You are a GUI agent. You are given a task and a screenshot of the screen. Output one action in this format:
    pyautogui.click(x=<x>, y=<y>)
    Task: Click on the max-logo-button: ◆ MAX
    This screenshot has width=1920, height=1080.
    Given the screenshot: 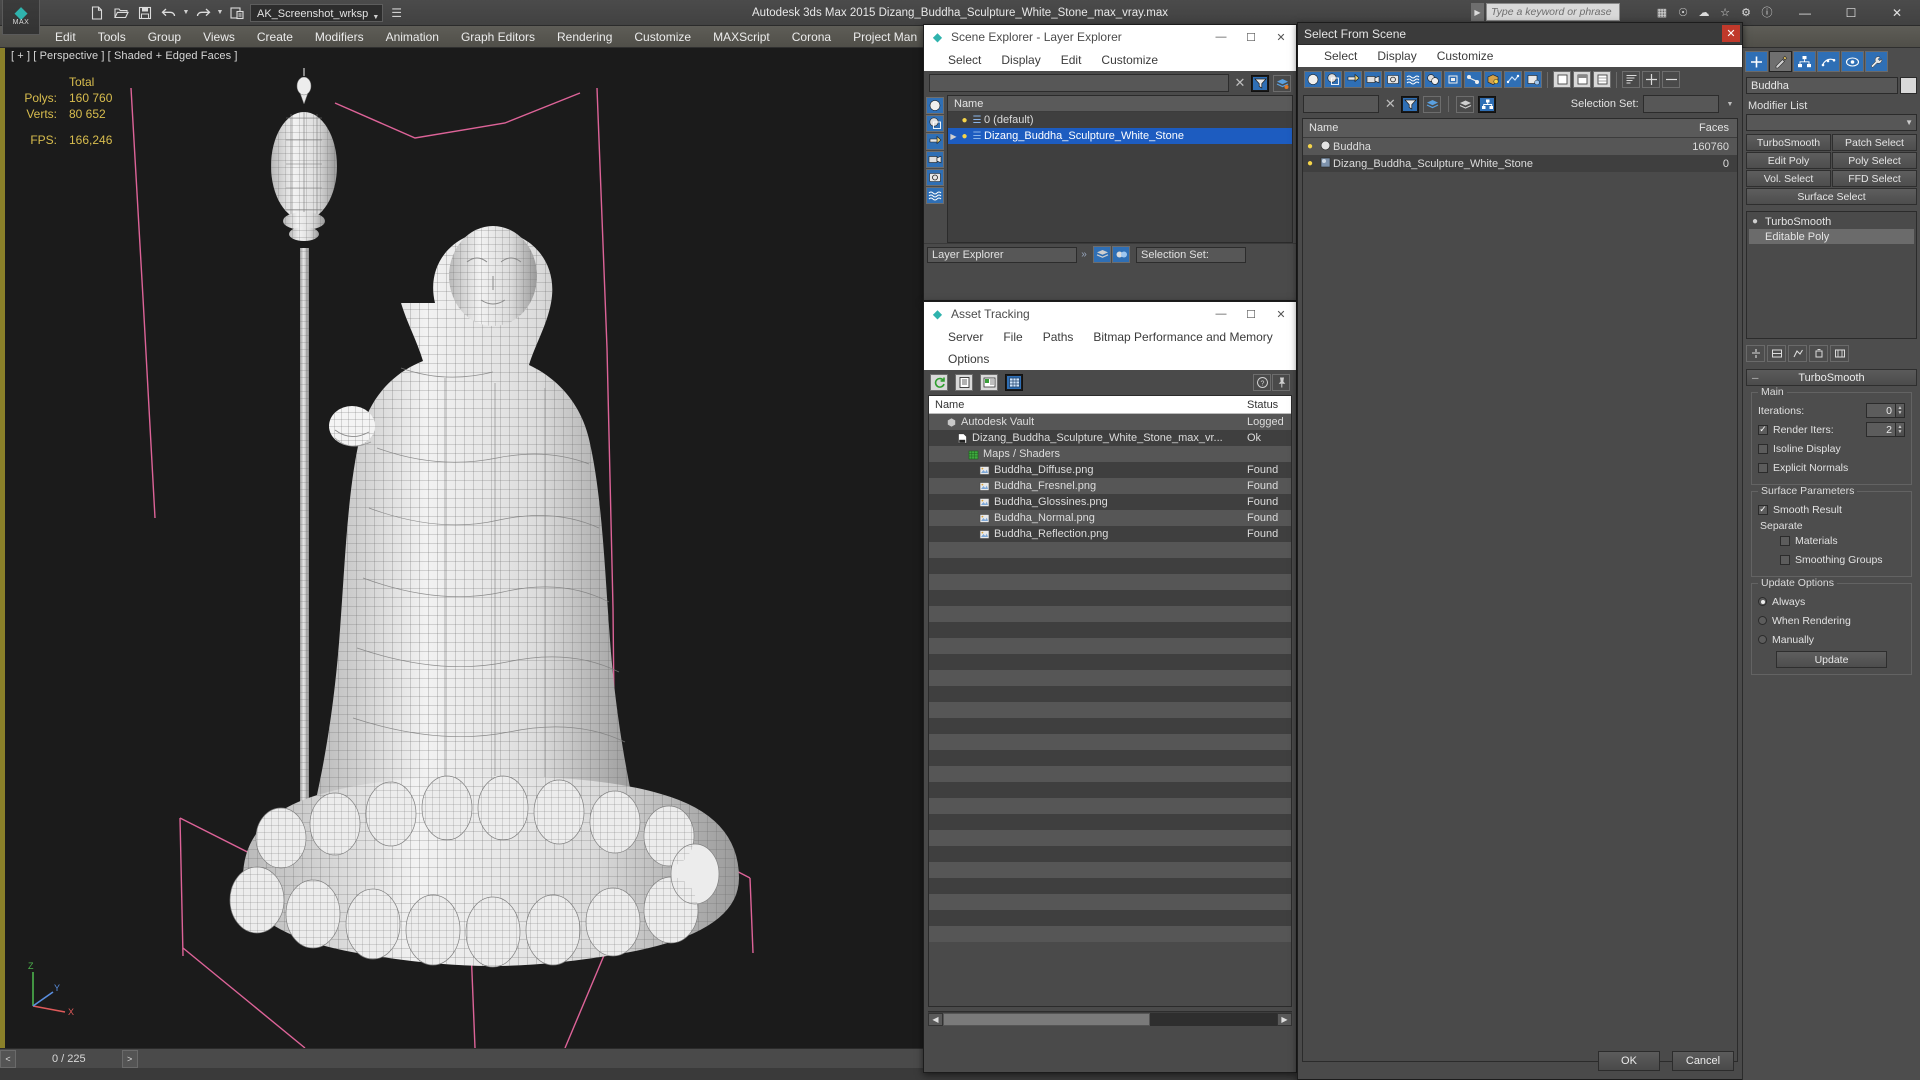 What is the action you would take?
    pyautogui.click(x=21, y=17)
    